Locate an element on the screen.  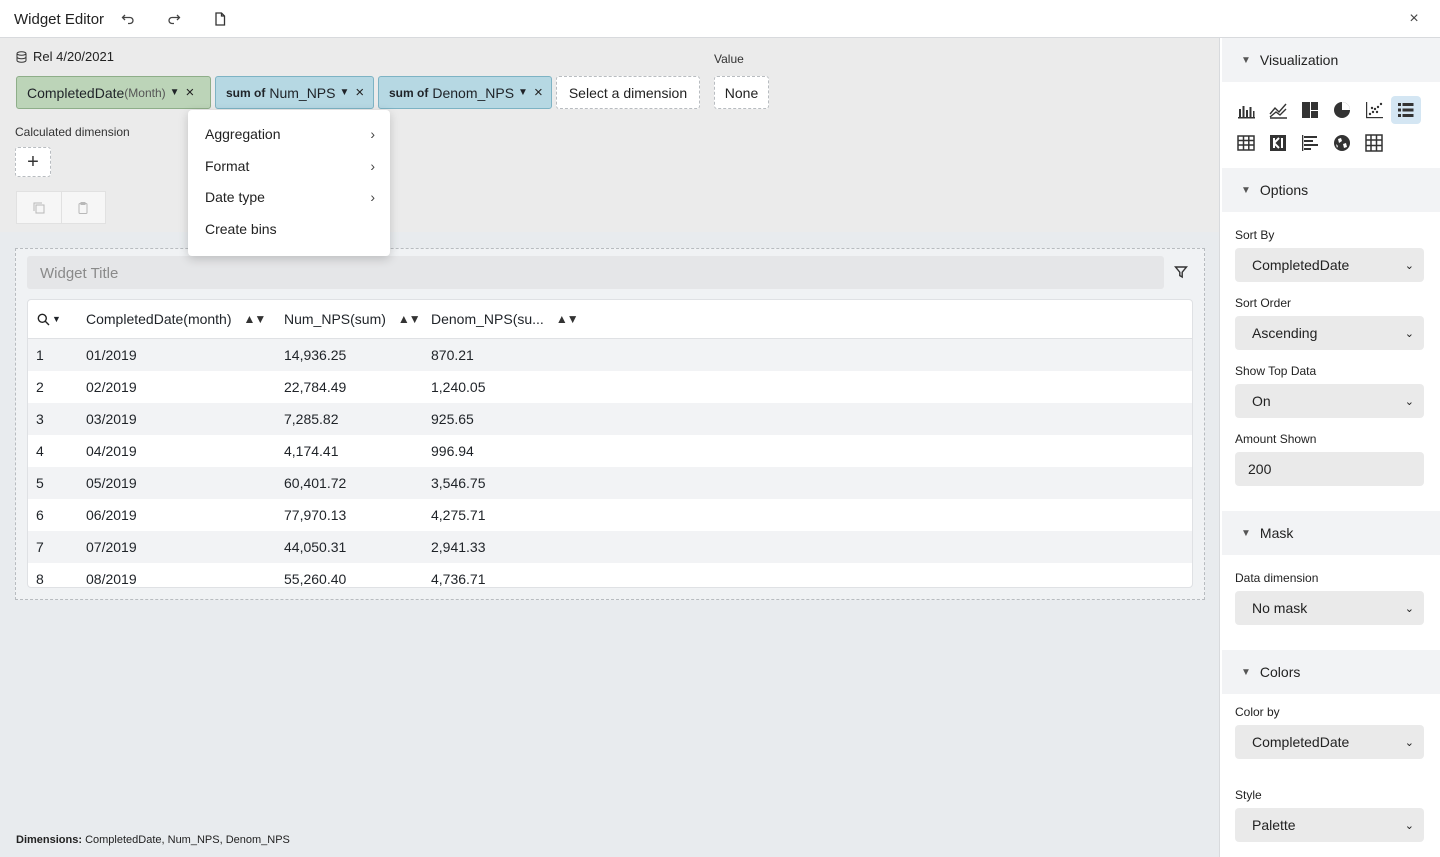
cell-date: 03/2019 is located at coordinates (111, 419).